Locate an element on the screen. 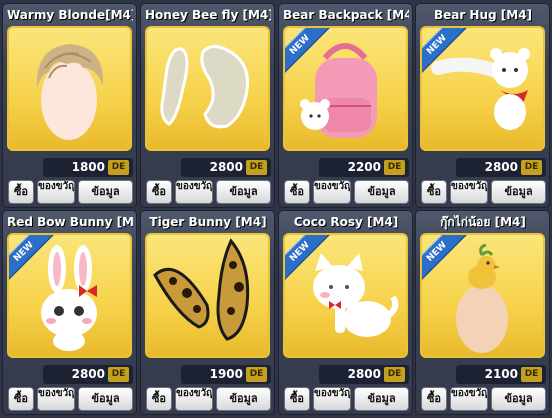  item-name: Coco Rosy [M4] is located at coordinates (346, 222).